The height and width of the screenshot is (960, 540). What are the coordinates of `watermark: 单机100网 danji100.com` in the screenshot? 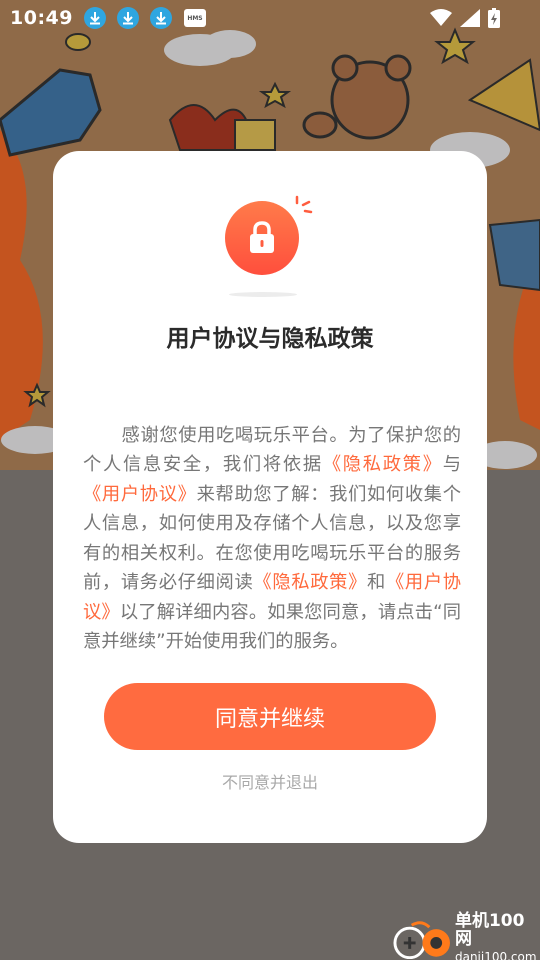 It's located at (466, 936).